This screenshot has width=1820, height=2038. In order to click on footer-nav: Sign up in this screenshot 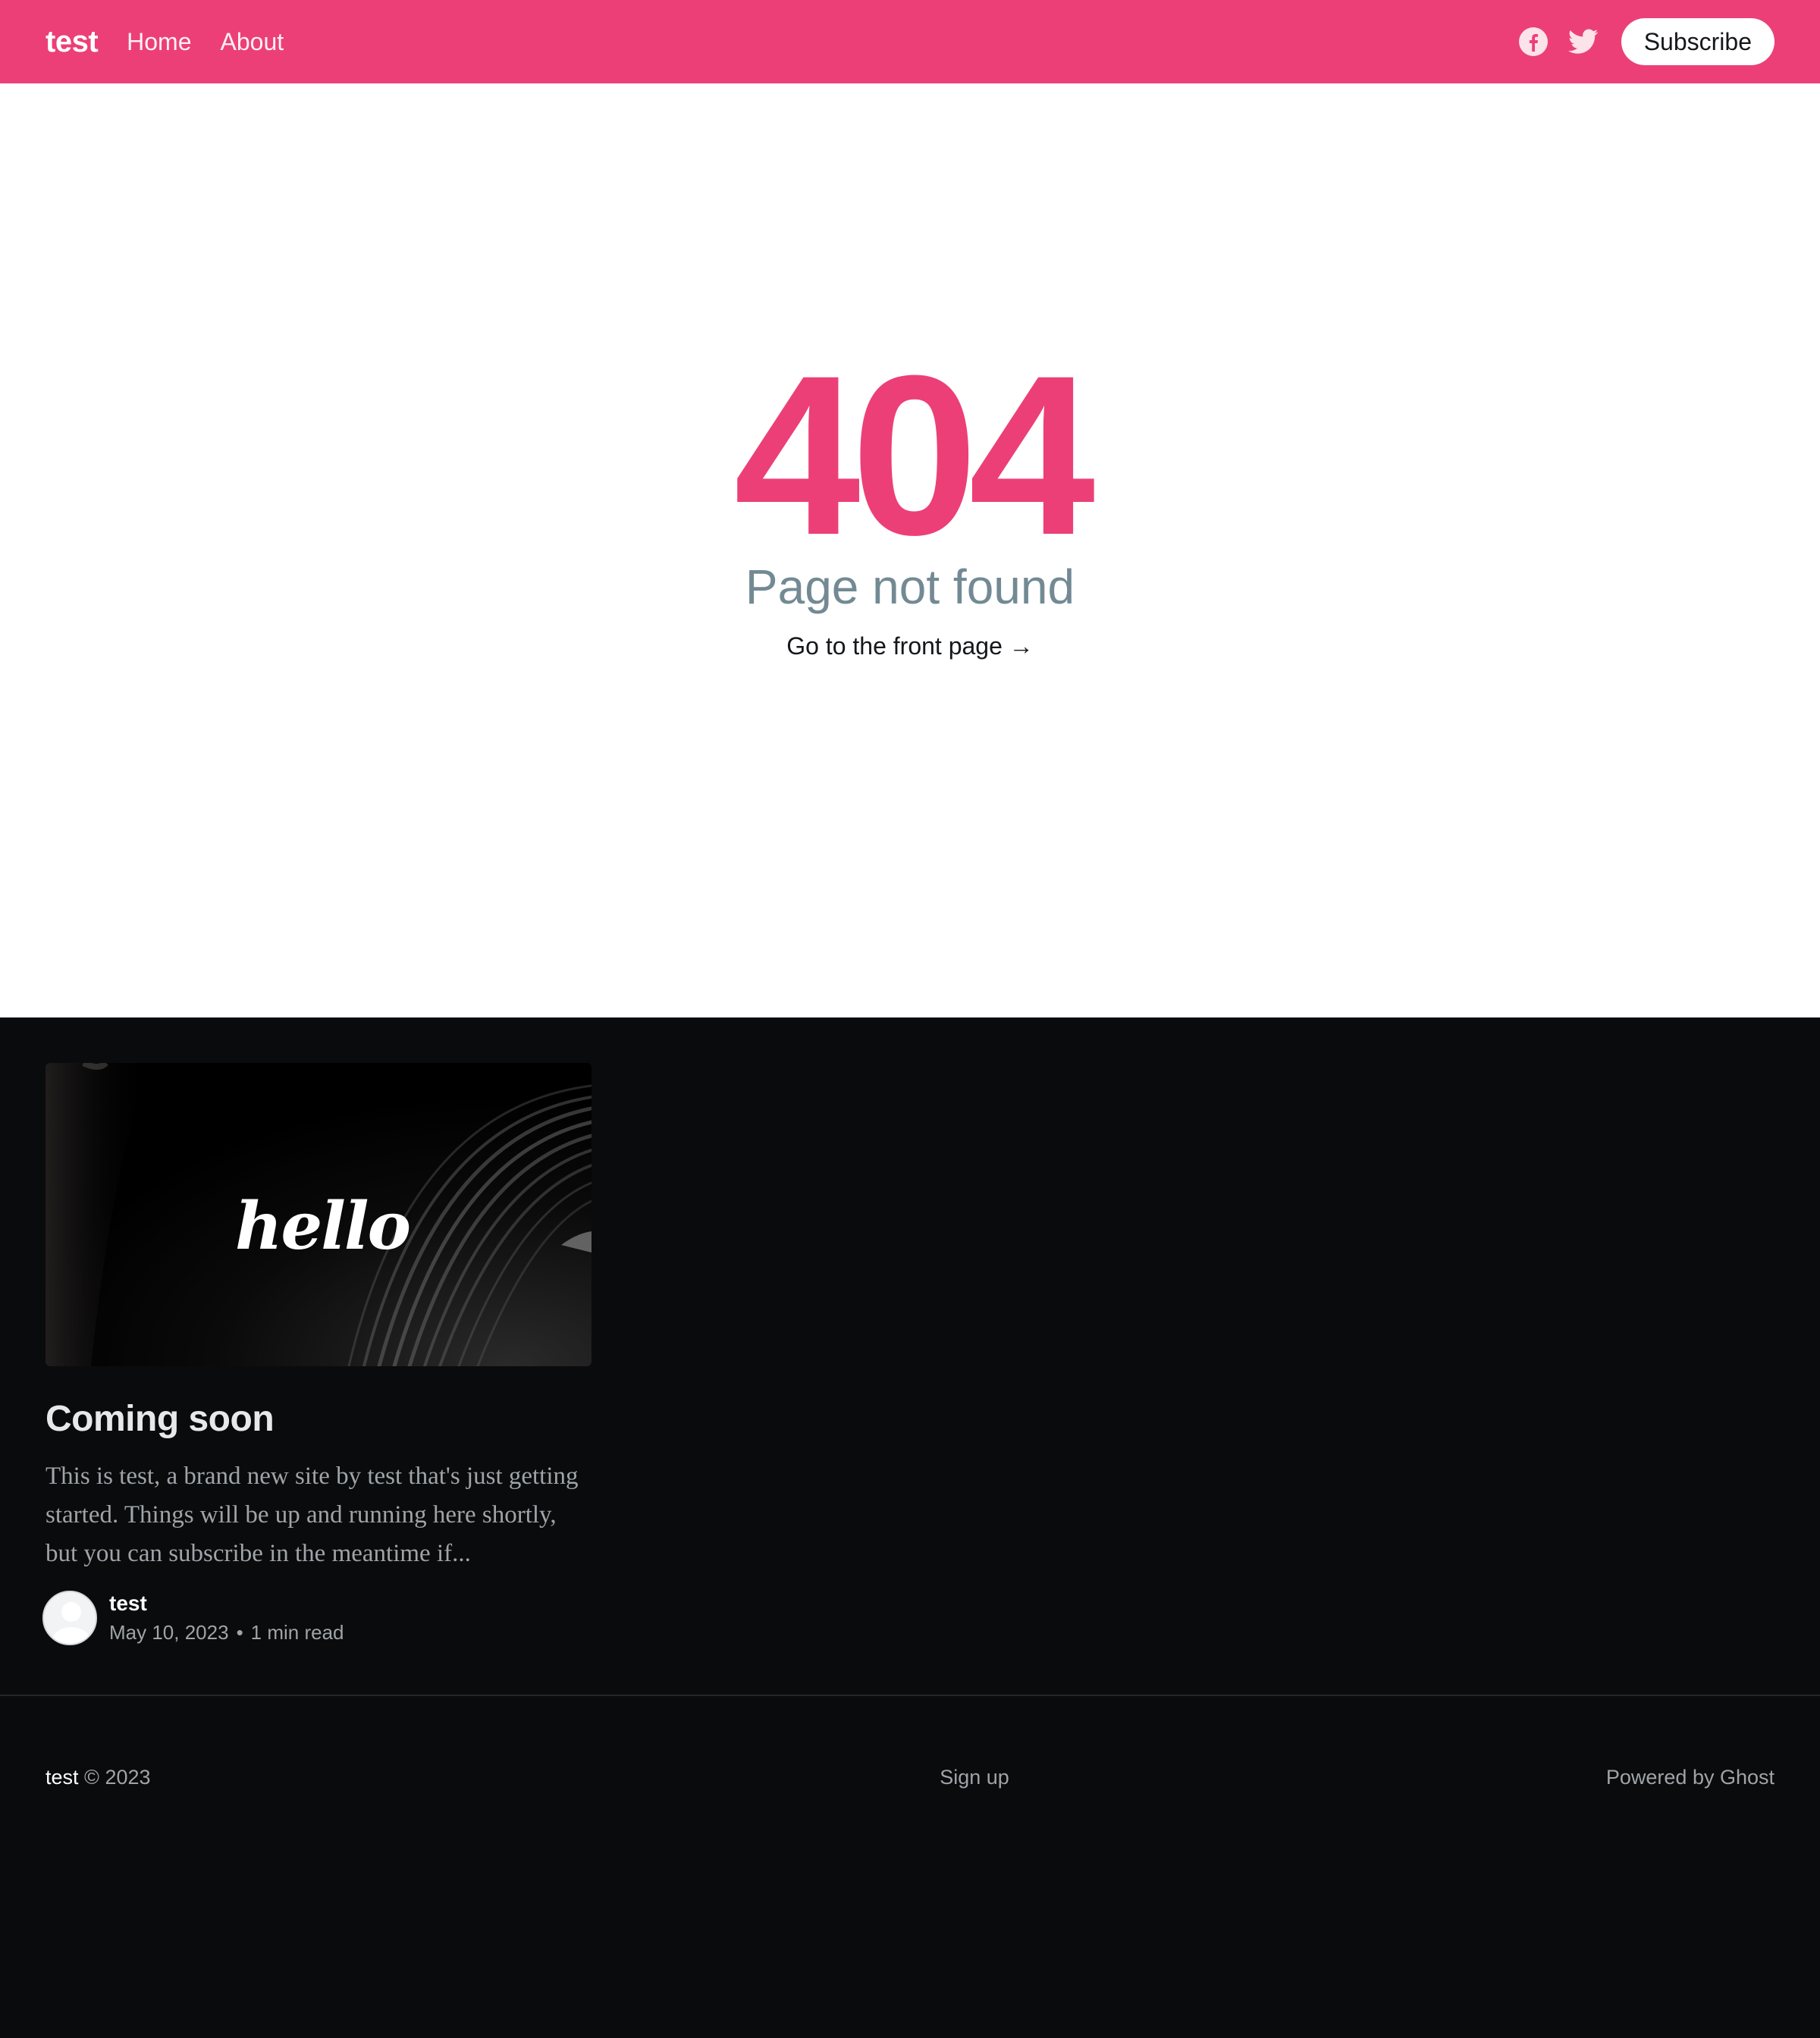, I will do `click(910, 1777)`.